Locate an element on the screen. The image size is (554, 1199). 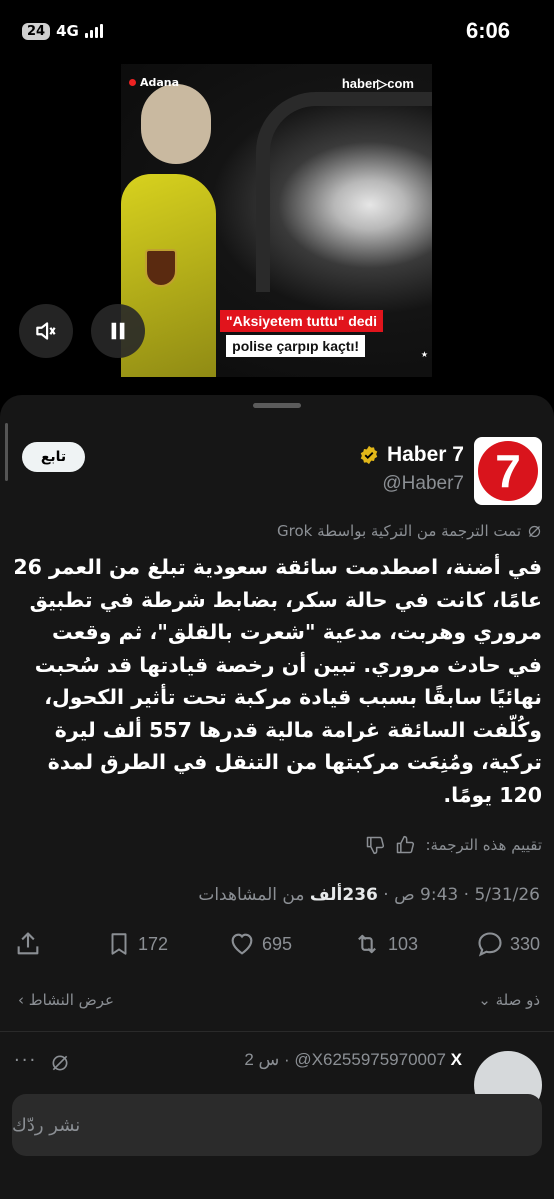
sheet-grabber is located at coordinates (277, 405).